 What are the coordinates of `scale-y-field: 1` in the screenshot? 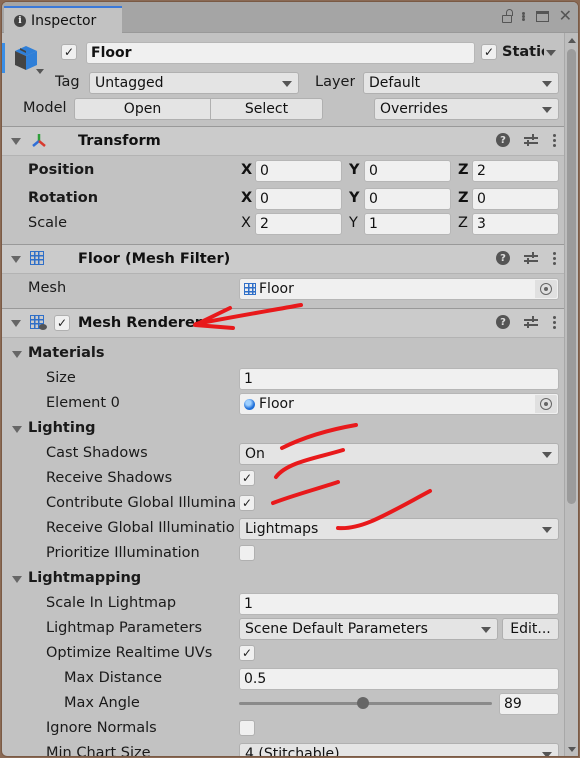 It's located at (407, 224).